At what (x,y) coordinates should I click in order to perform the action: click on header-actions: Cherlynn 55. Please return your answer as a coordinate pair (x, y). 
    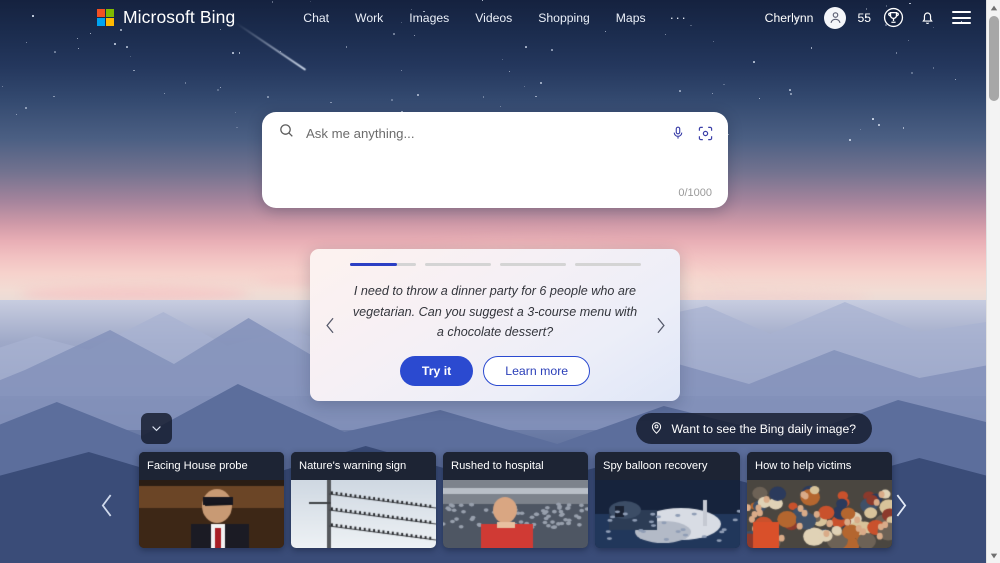
    Looking at the image, I should click on (875, 17).